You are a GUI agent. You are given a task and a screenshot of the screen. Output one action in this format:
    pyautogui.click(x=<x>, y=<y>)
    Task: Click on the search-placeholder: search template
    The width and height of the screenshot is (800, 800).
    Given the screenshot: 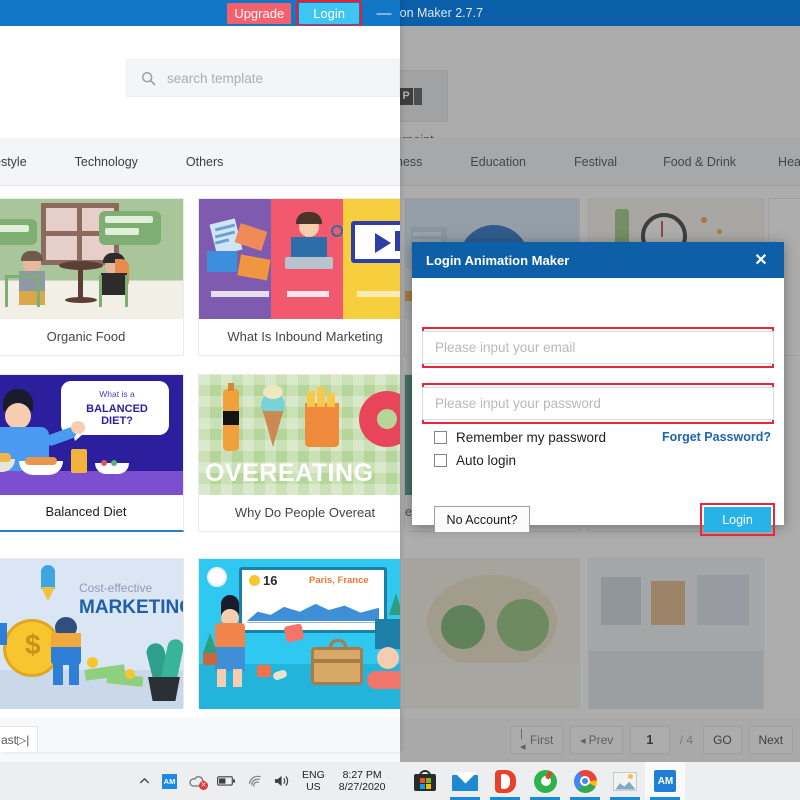 What is the action you would take?
    pyautogui.click(x=215, y=78)
    